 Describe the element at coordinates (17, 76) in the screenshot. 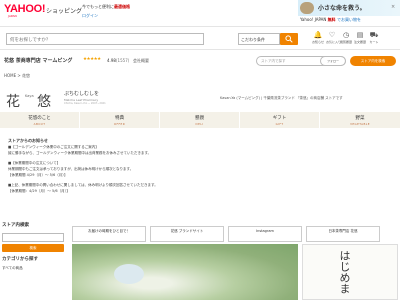

I see `breadcrumb: HOME > 花悠` at that location.